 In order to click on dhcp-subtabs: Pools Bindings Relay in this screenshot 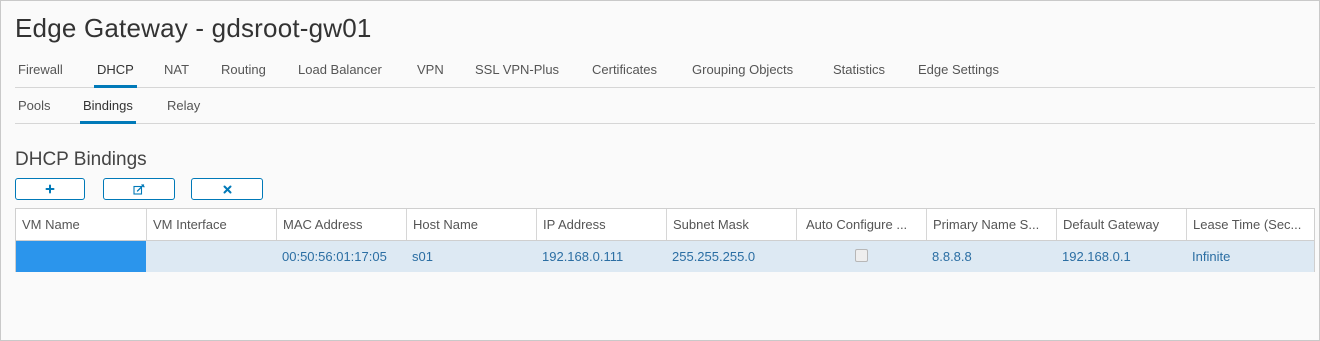, I will do `click(665, 106)`.